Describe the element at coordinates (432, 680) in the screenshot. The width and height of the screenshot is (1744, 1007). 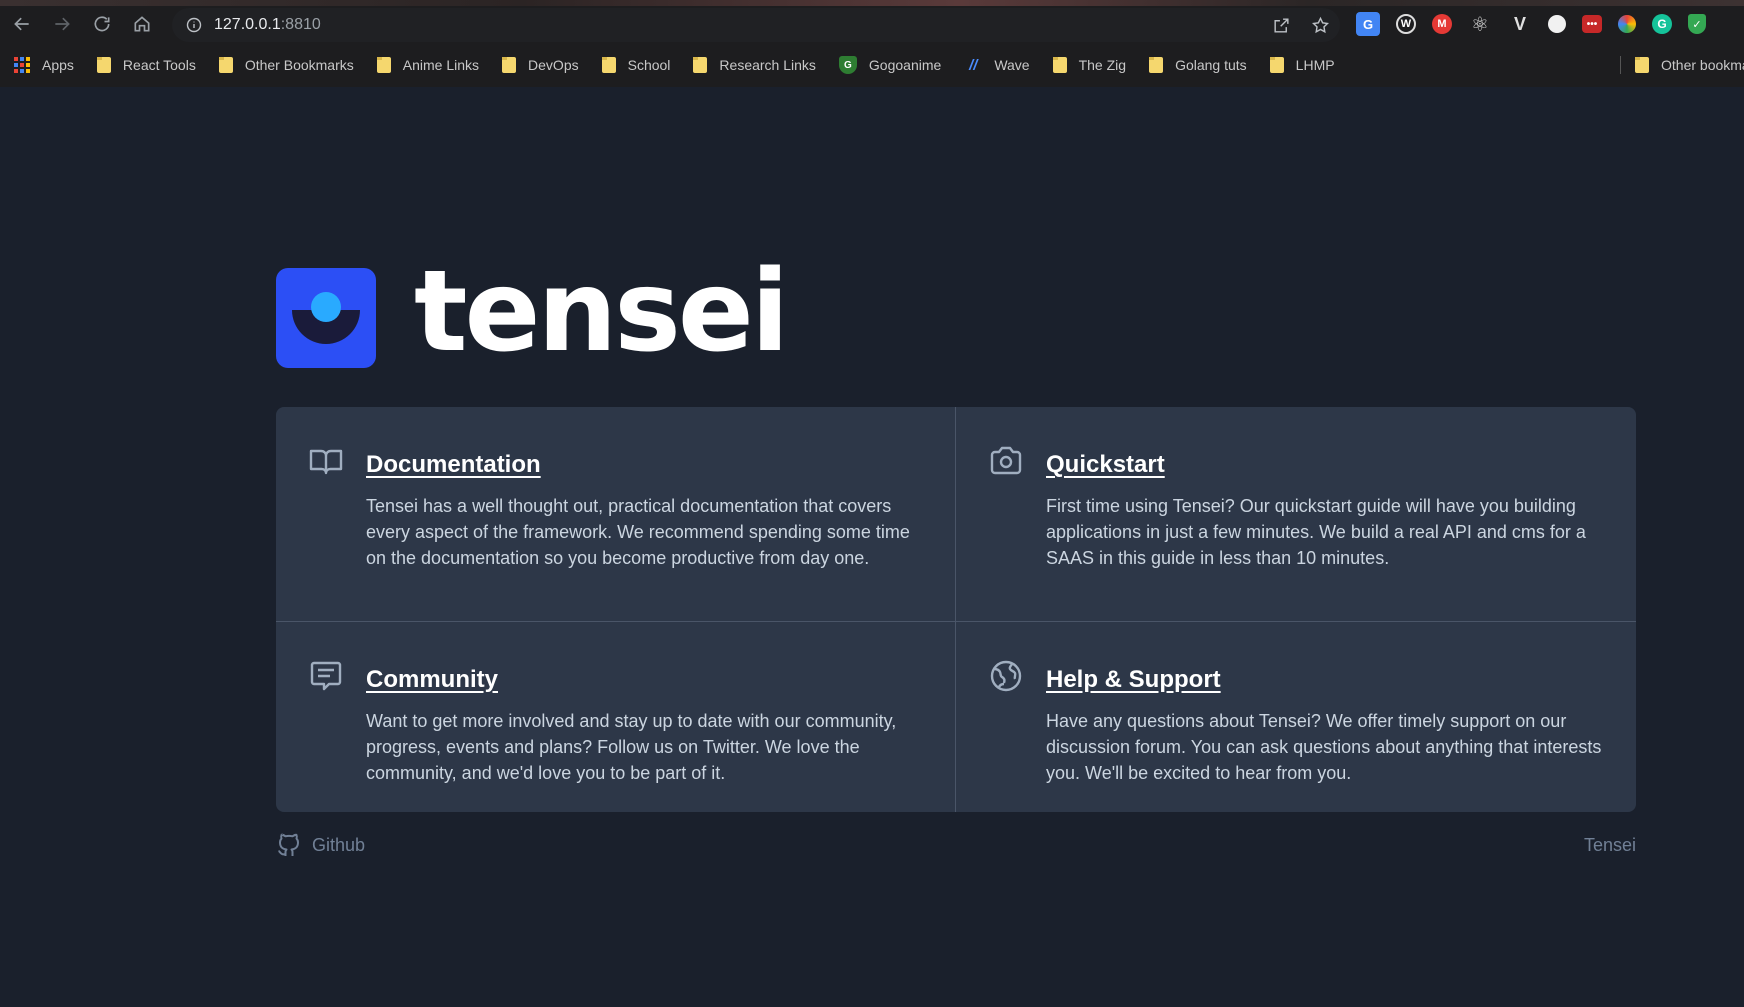
I see `community-link: Community` at that location.